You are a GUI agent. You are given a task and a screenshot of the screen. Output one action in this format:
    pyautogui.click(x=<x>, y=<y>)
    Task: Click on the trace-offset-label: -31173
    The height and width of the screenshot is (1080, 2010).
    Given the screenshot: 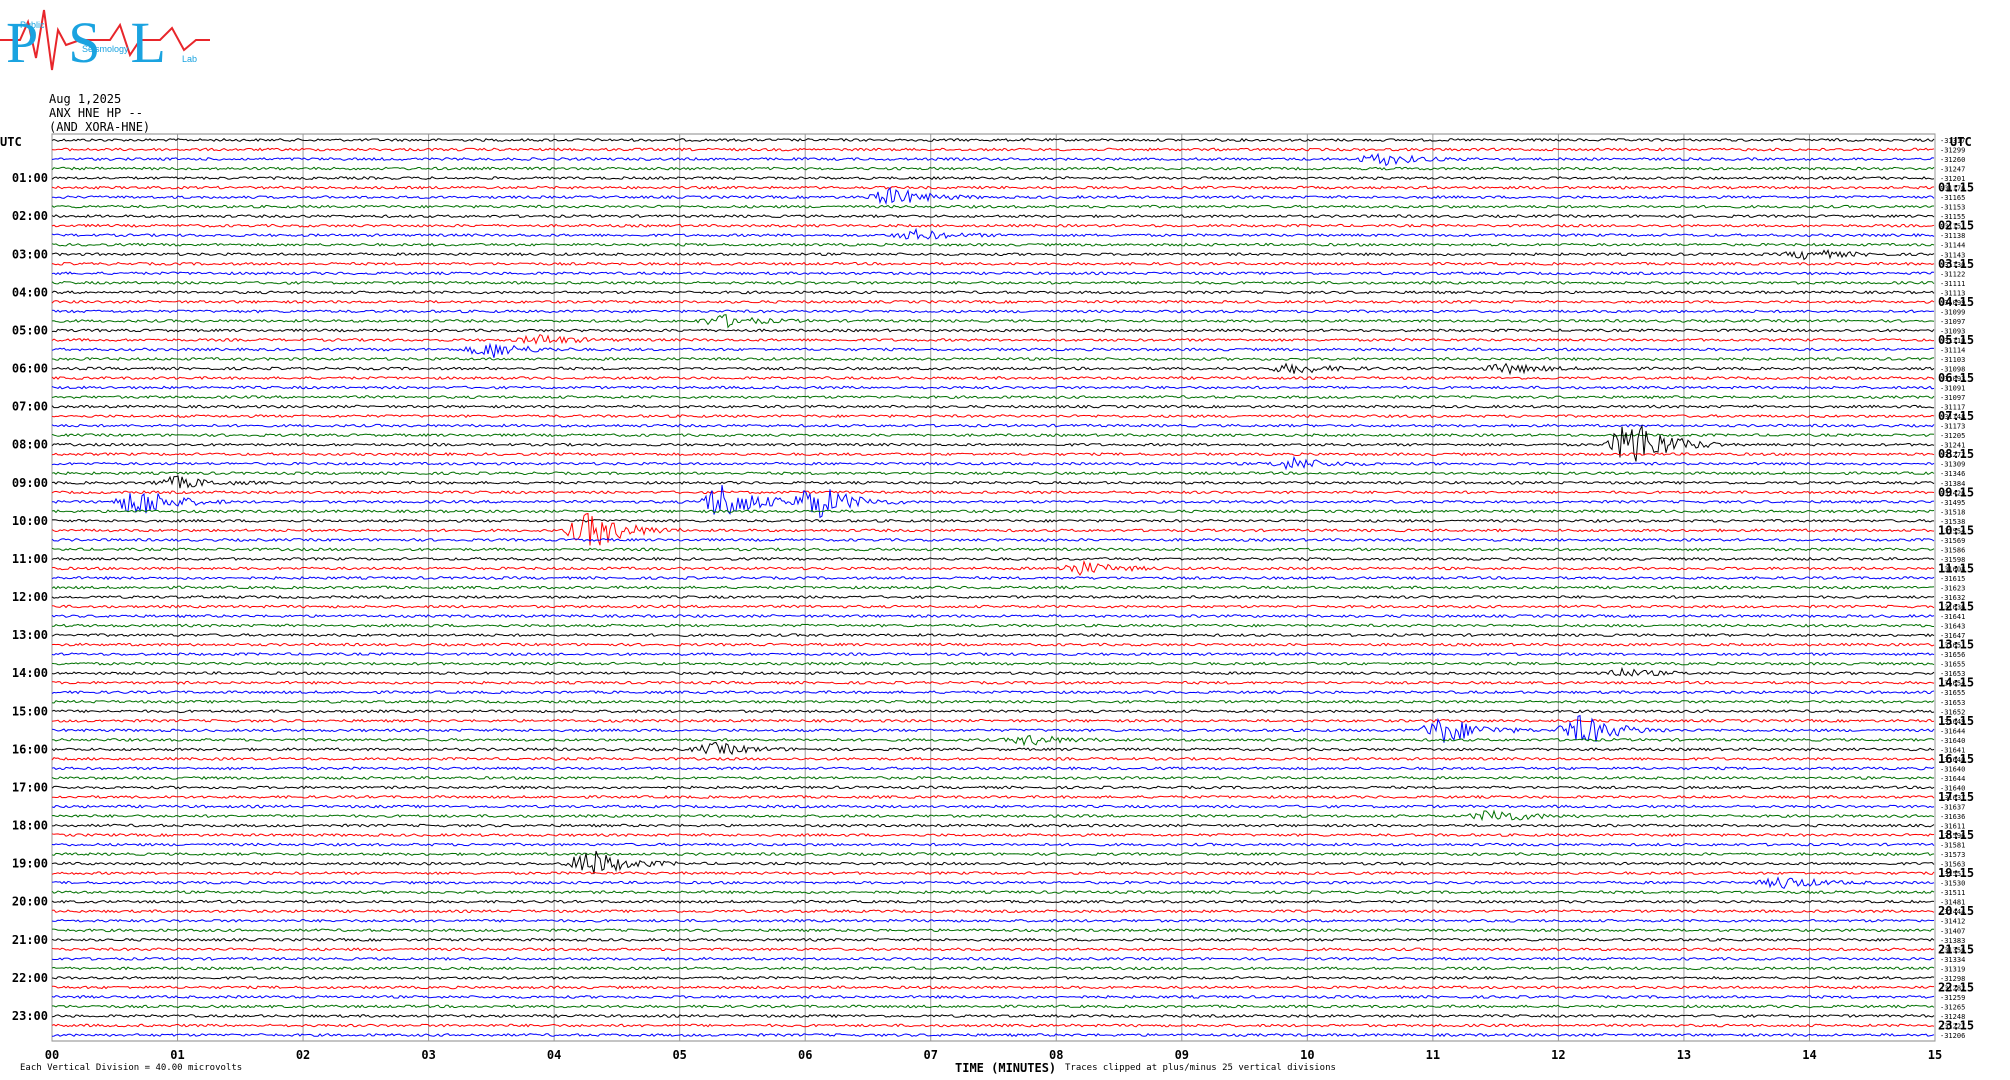 What is the action you would take?
    pyautogui.click(x=1952, y=427)
    